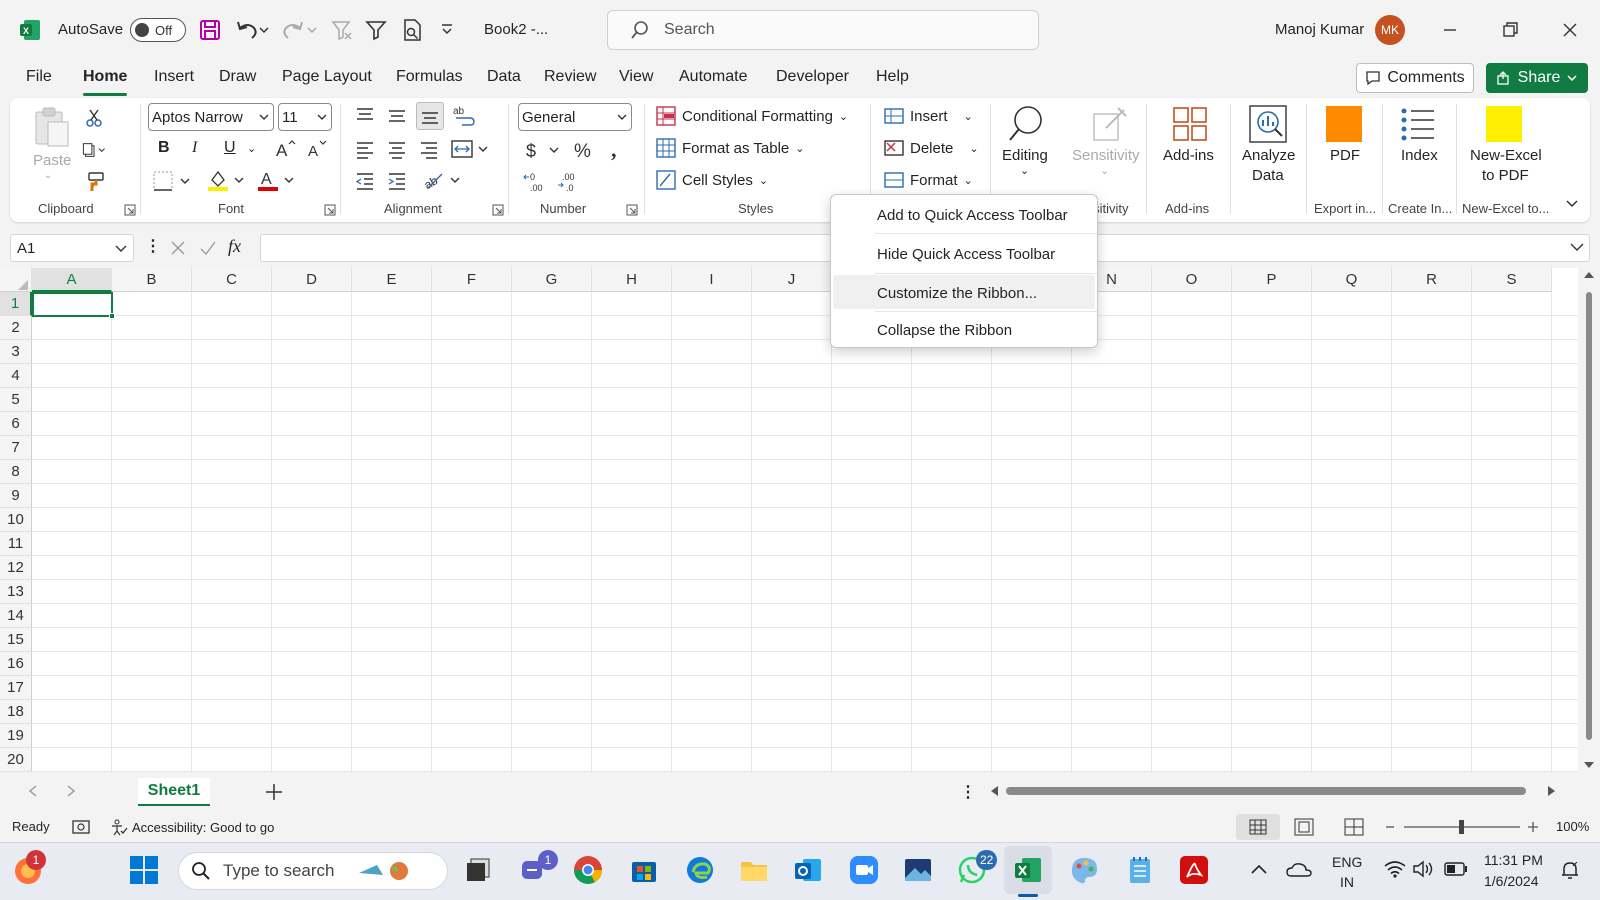 Image resolution: width=1600 pixels, height=900 pixels. Describe the element at coordinates (365, 181) in the screenshot. I see `decrease-indent-icon` at that location.